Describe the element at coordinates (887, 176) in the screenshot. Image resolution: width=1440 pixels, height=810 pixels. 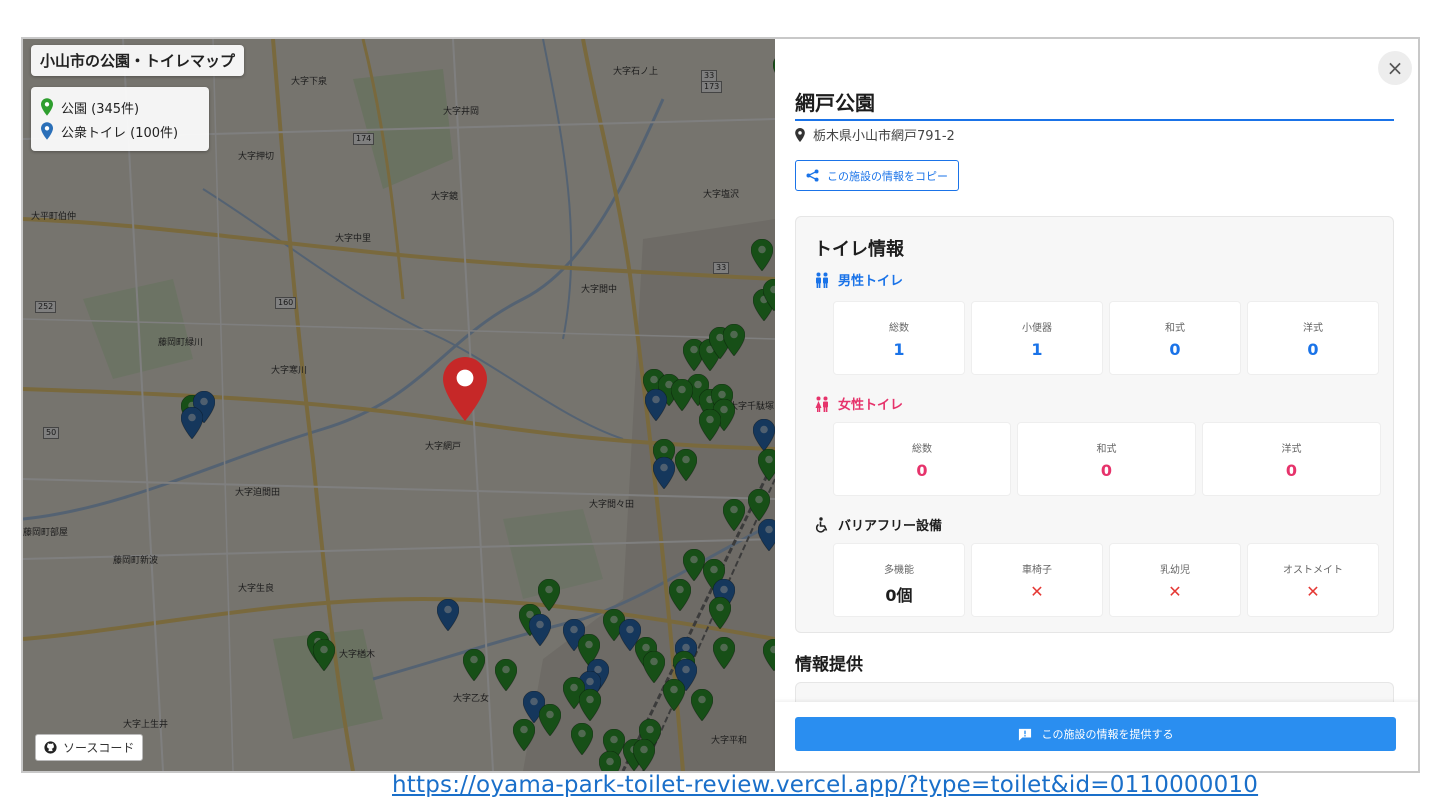
I see `copy-button-label: この施設の情報をコピー` at that location.